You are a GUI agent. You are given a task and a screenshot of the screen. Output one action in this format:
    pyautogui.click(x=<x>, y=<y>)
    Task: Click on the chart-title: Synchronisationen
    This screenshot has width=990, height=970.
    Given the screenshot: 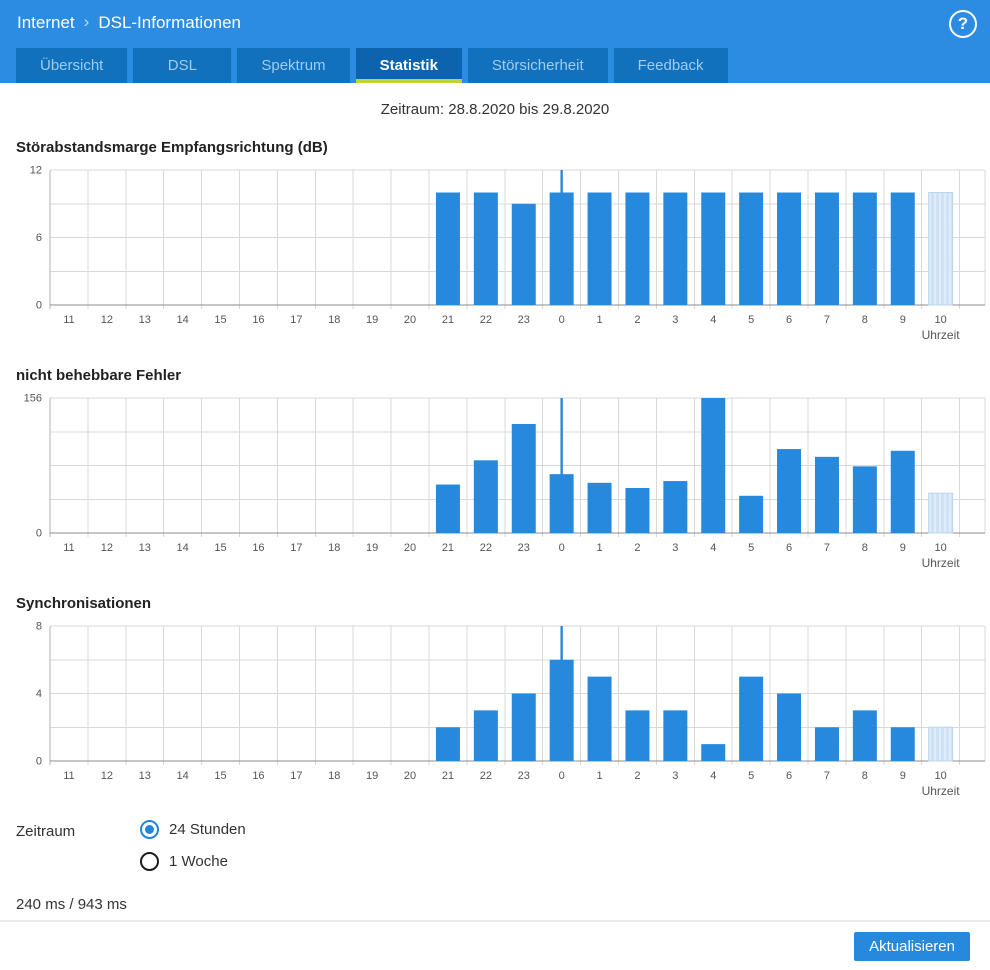 What is the action you would take?
    pyautogui.click(x=84, y=603)
    